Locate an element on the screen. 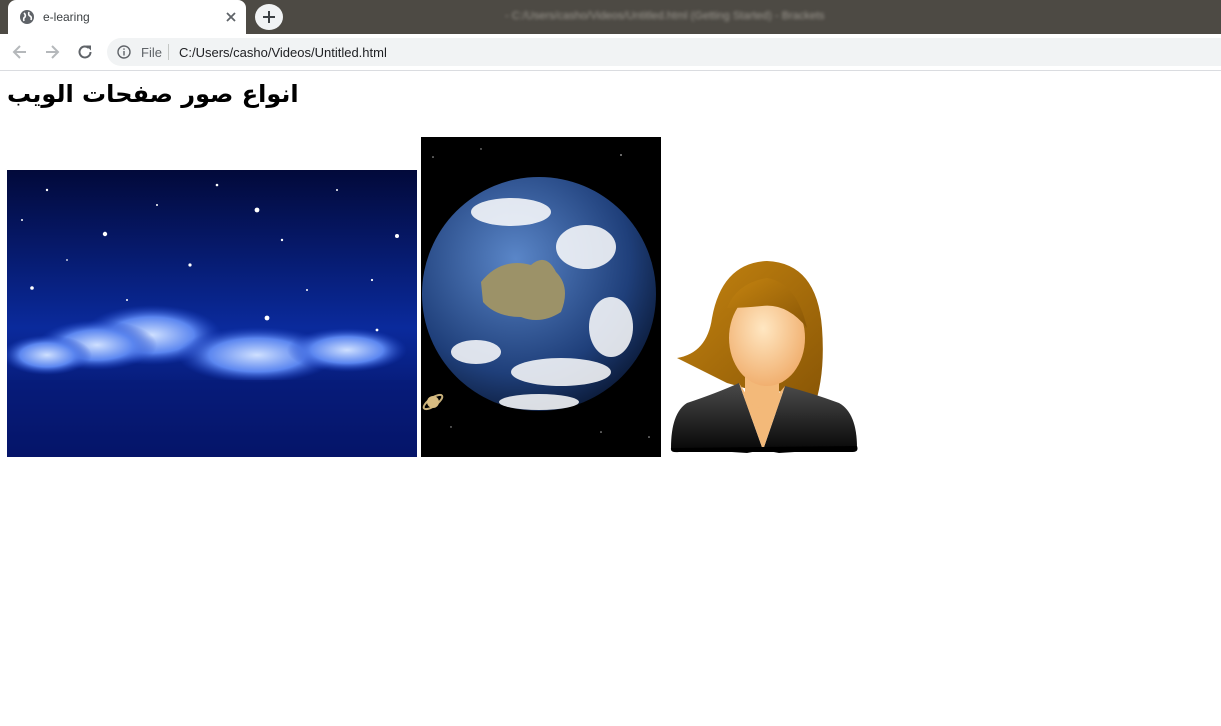 Image resolution: width=1221 pixels, height=726 pixels. browser-tab: e-learing is located at coordinates (127, 17).